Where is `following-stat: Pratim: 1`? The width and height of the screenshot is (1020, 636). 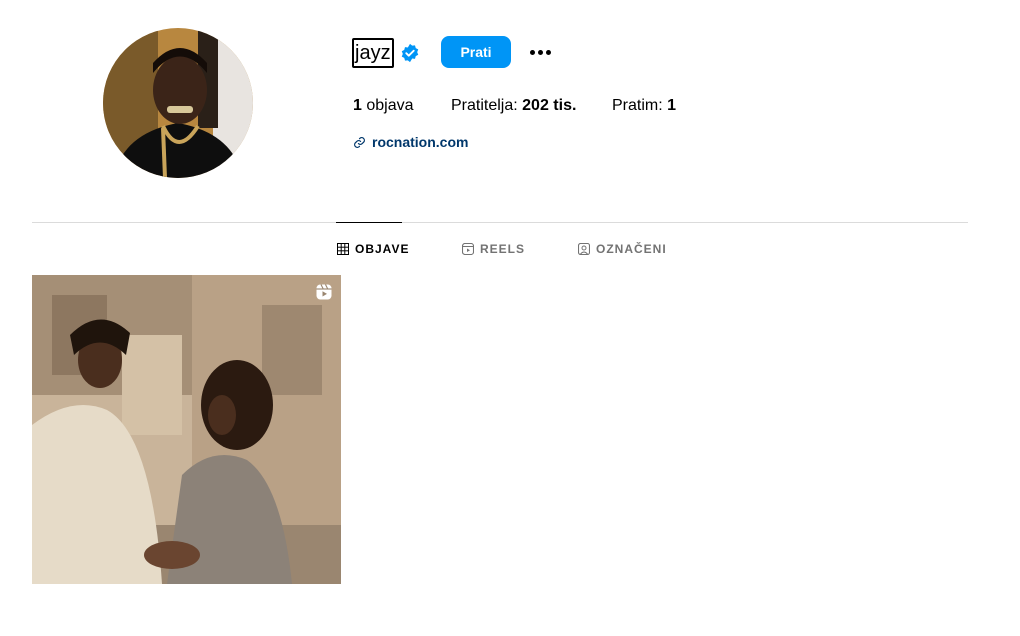 following-stat: Pratim: 1 is located at coordinates (644, 106).